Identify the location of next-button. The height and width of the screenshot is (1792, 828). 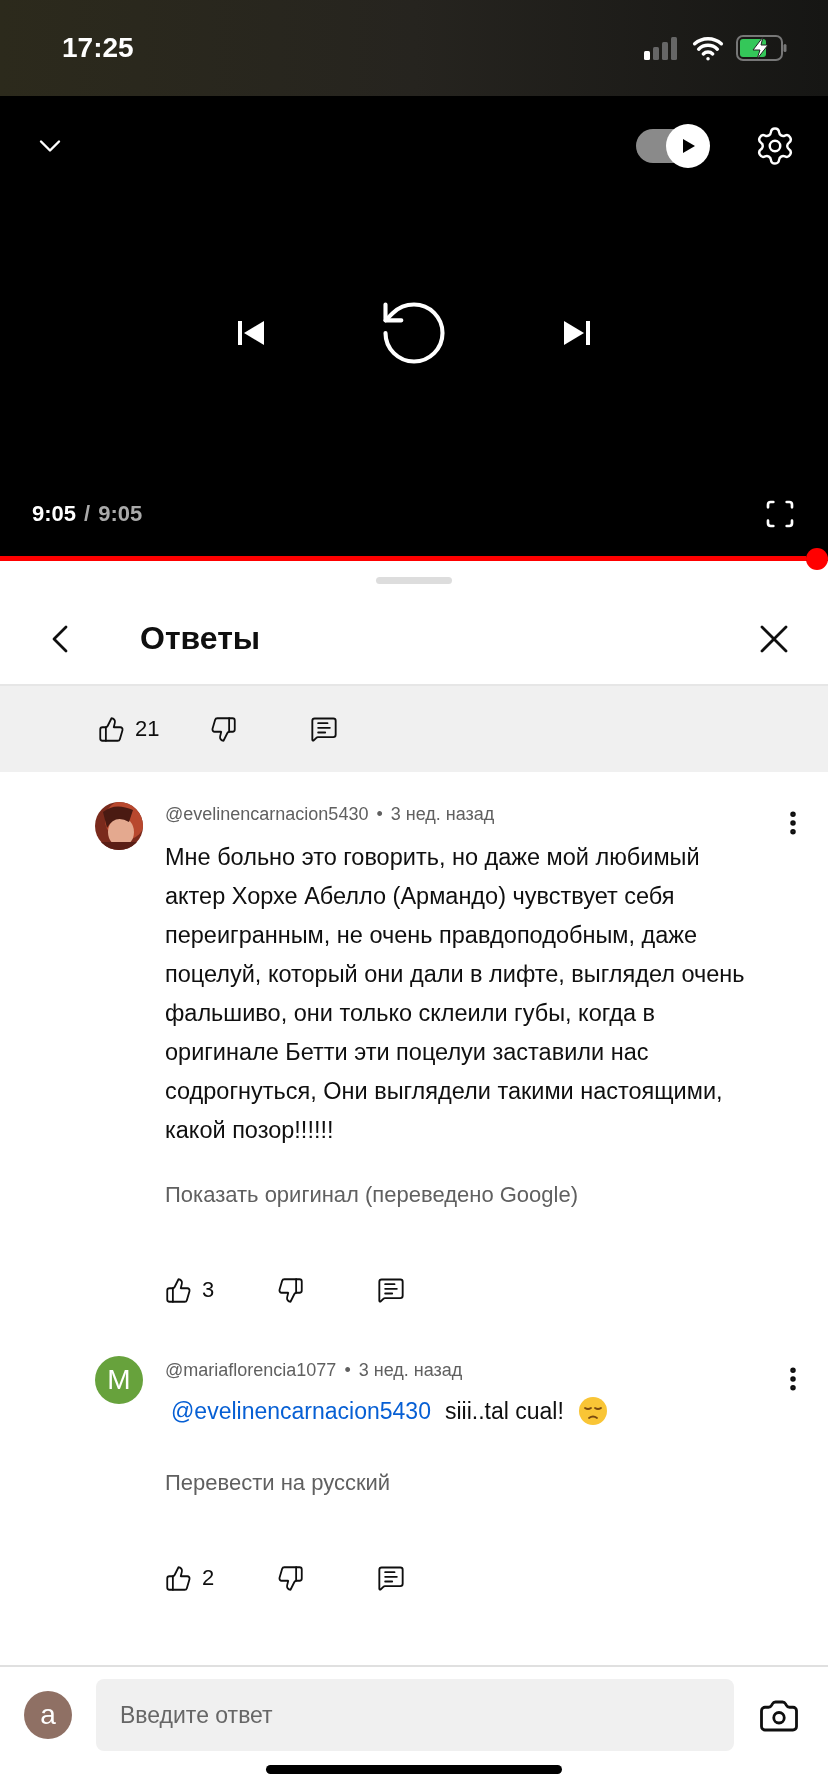
(577, 333).